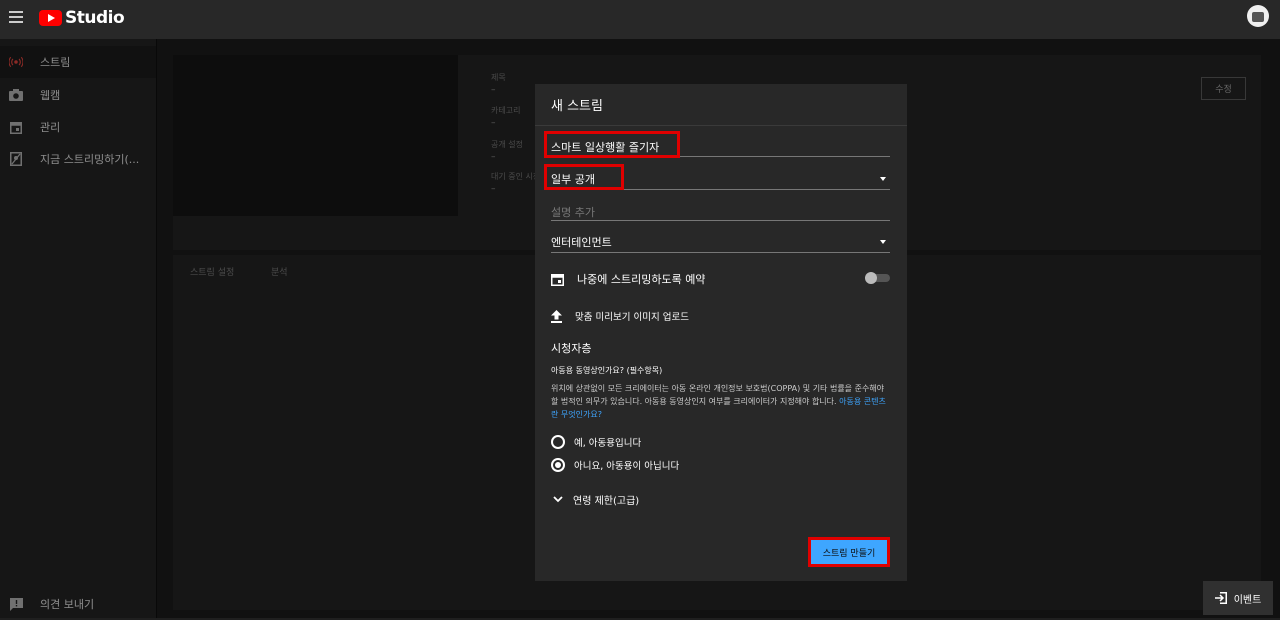  I want to click on option-yes-label: 예, 아동용입니다, so click(608, 443).